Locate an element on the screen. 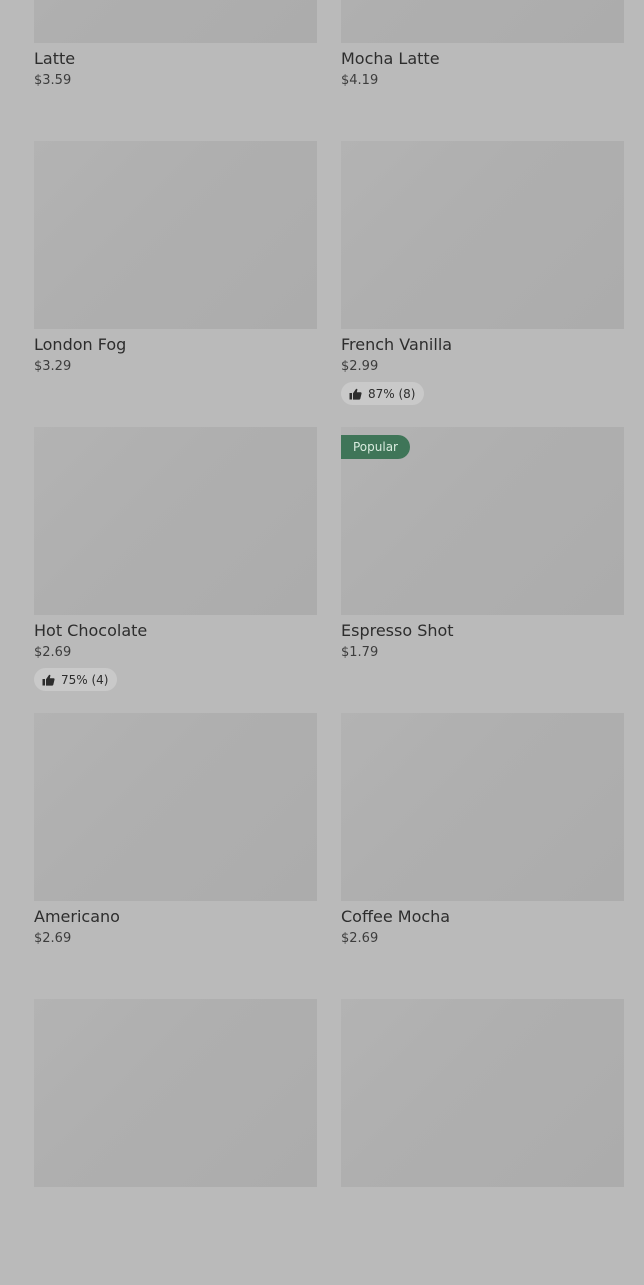 The width and height of the screenshot is (644, 1285). product-card-latte: Latte $3.59 is located at coordinates (175, 70).